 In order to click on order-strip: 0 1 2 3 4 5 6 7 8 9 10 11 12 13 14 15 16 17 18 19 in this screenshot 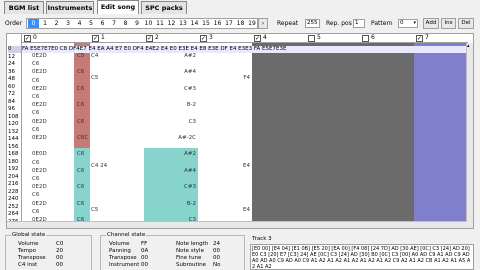, I will do `click(142, 23)`.